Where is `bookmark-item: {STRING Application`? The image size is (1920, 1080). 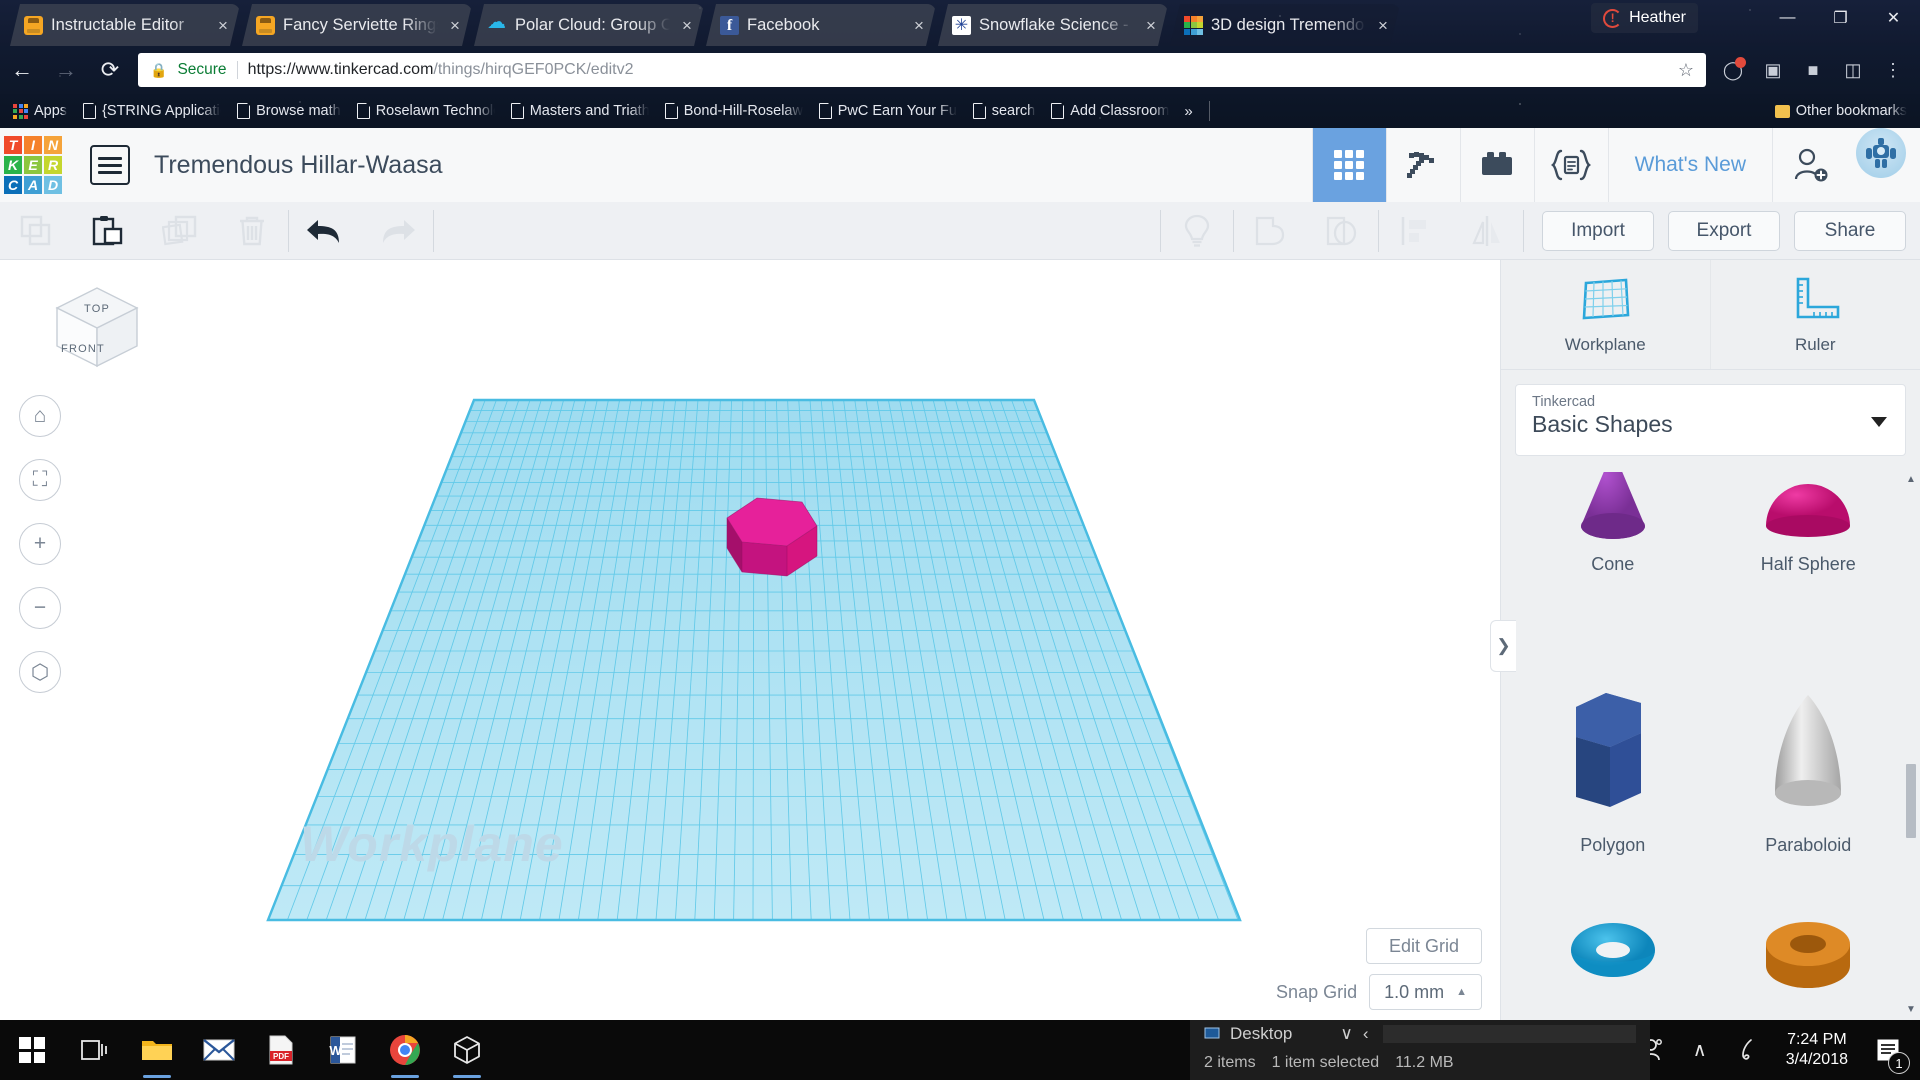 bookmark-item: {STRING Application is located at coordinates (152, 111).